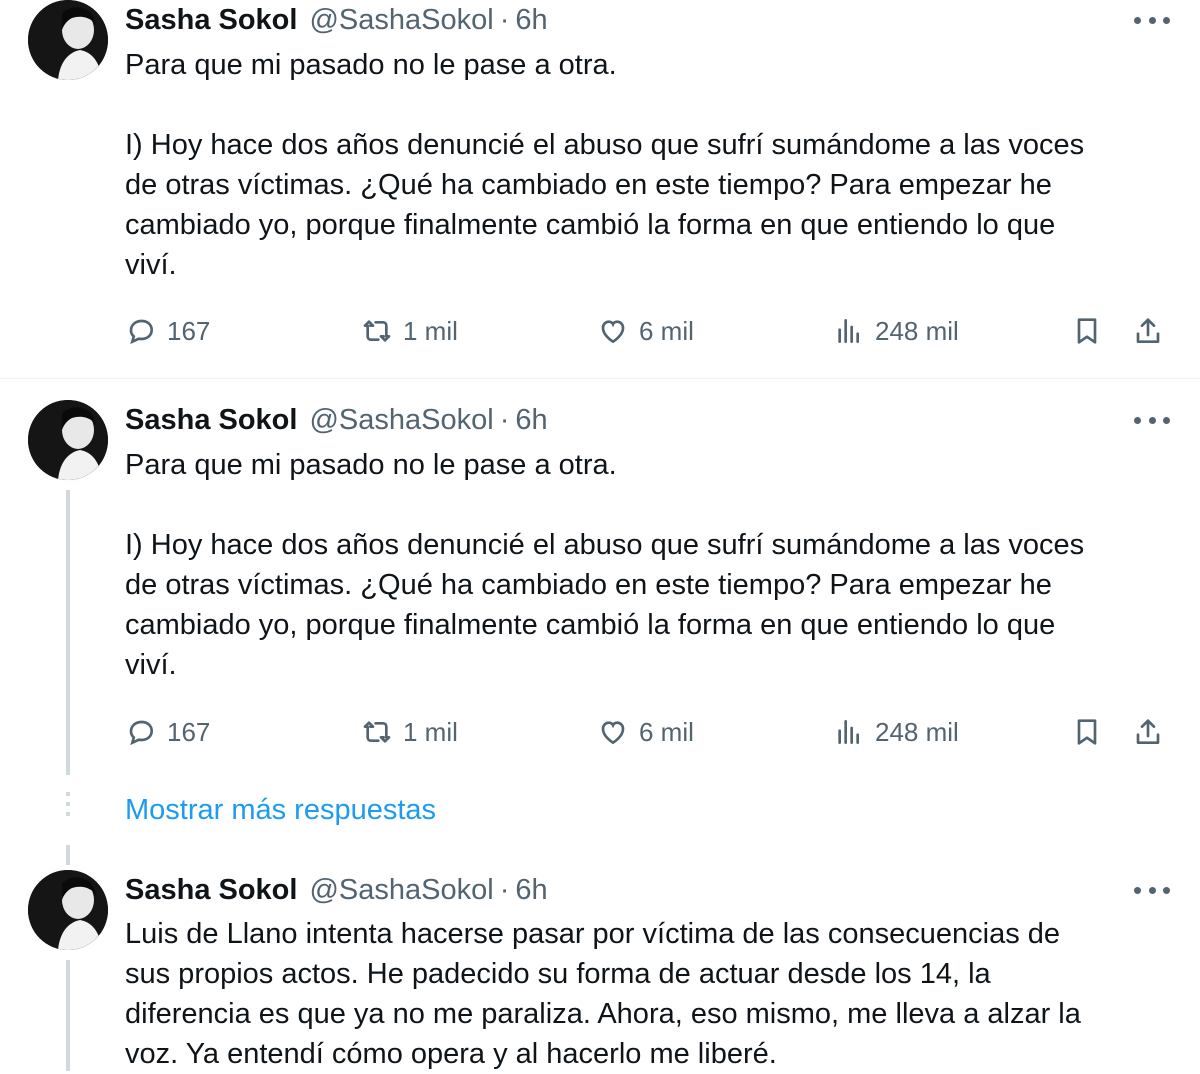 This screenshot has width=1200, height=1074. Describe the element at coordinates (68, 807) in the screenshot. I see `thread-dots` at that location.